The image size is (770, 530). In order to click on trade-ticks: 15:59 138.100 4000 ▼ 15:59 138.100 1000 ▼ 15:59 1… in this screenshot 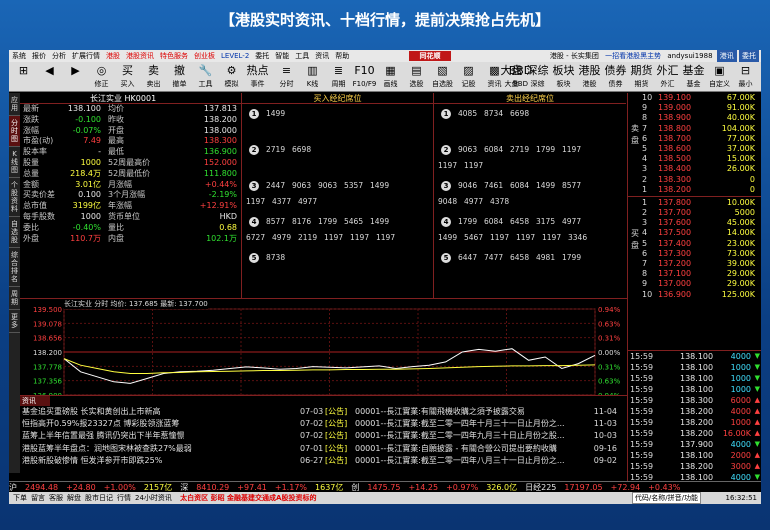, I will do `click(694, 421)`.